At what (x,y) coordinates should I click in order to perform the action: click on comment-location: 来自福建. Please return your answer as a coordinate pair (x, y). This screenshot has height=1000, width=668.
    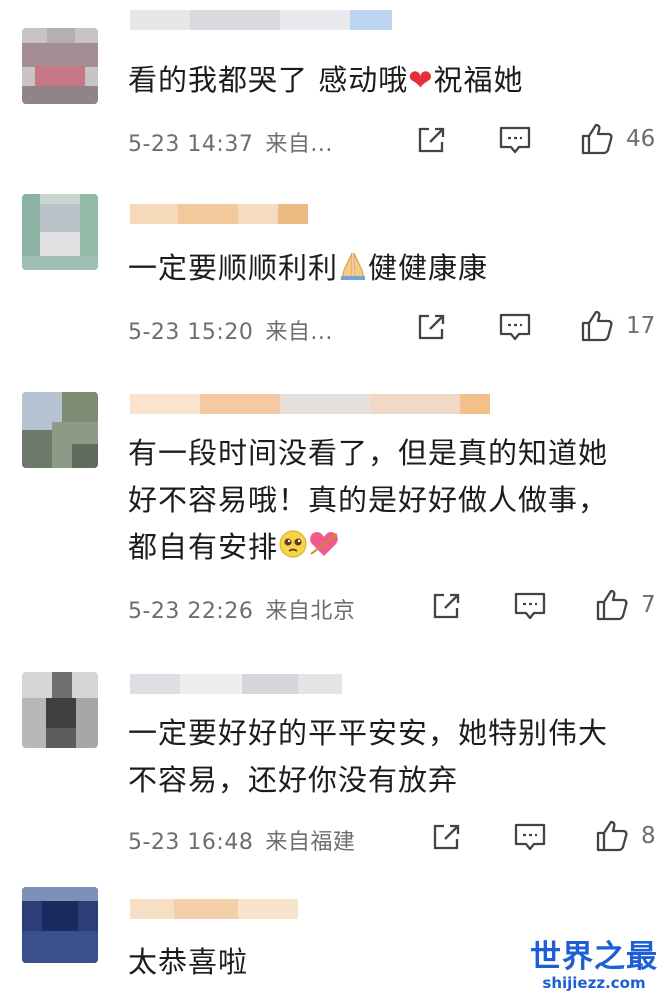
    Looking at the image, I should click on (310, 842).